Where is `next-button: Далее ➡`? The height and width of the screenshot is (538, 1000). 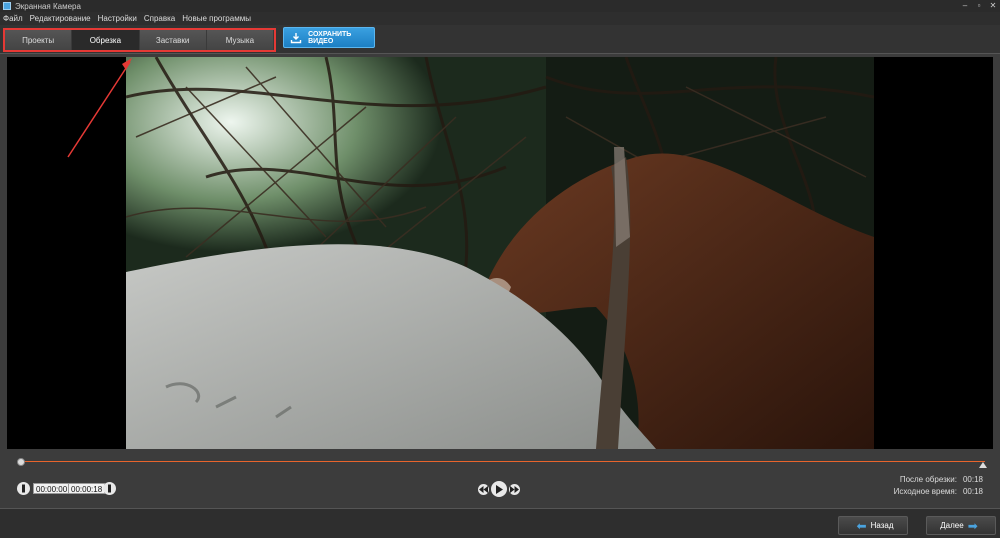 next-button: Далее ➡ is located at coordinates (961, 525).